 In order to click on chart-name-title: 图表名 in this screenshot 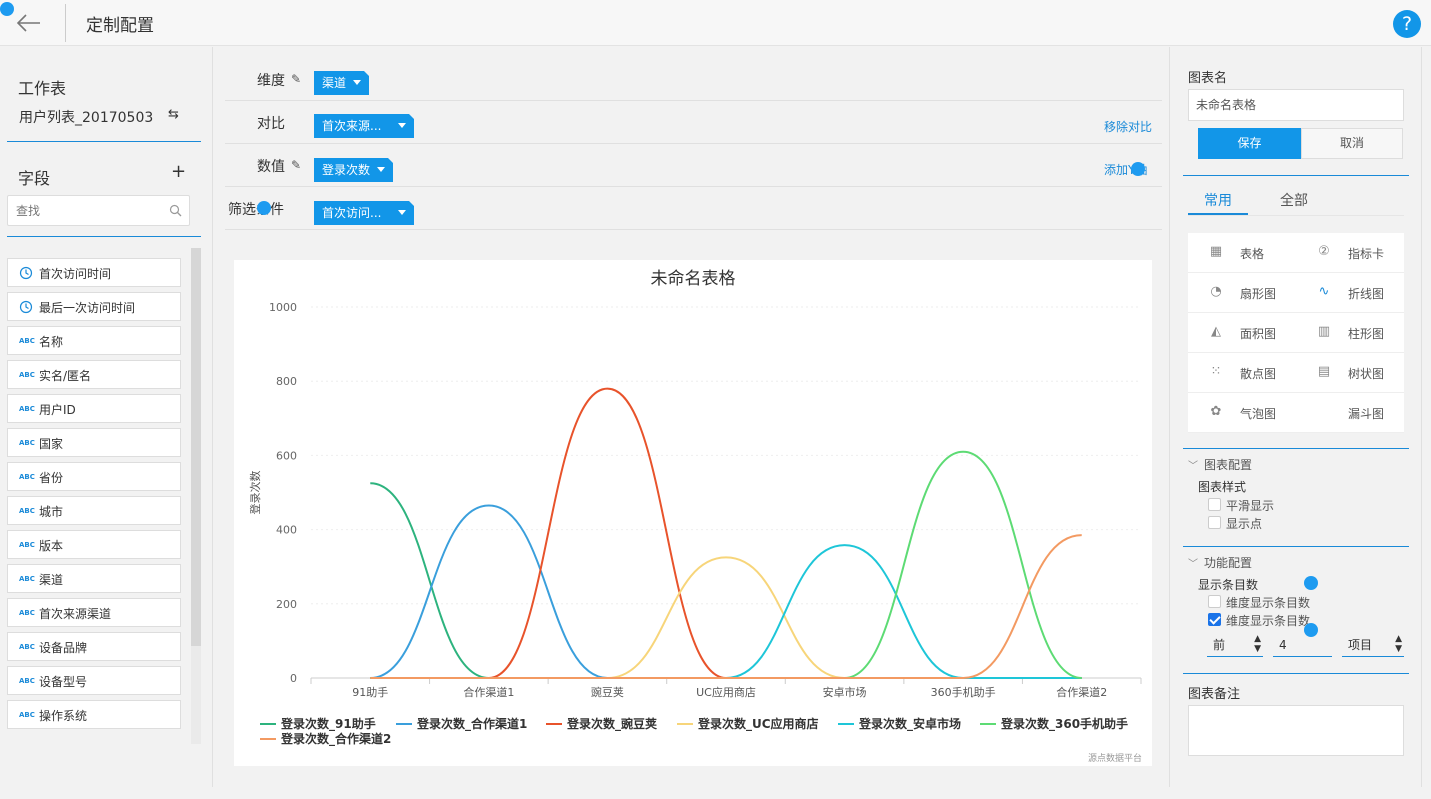, I will do `click(1208, 78)`.